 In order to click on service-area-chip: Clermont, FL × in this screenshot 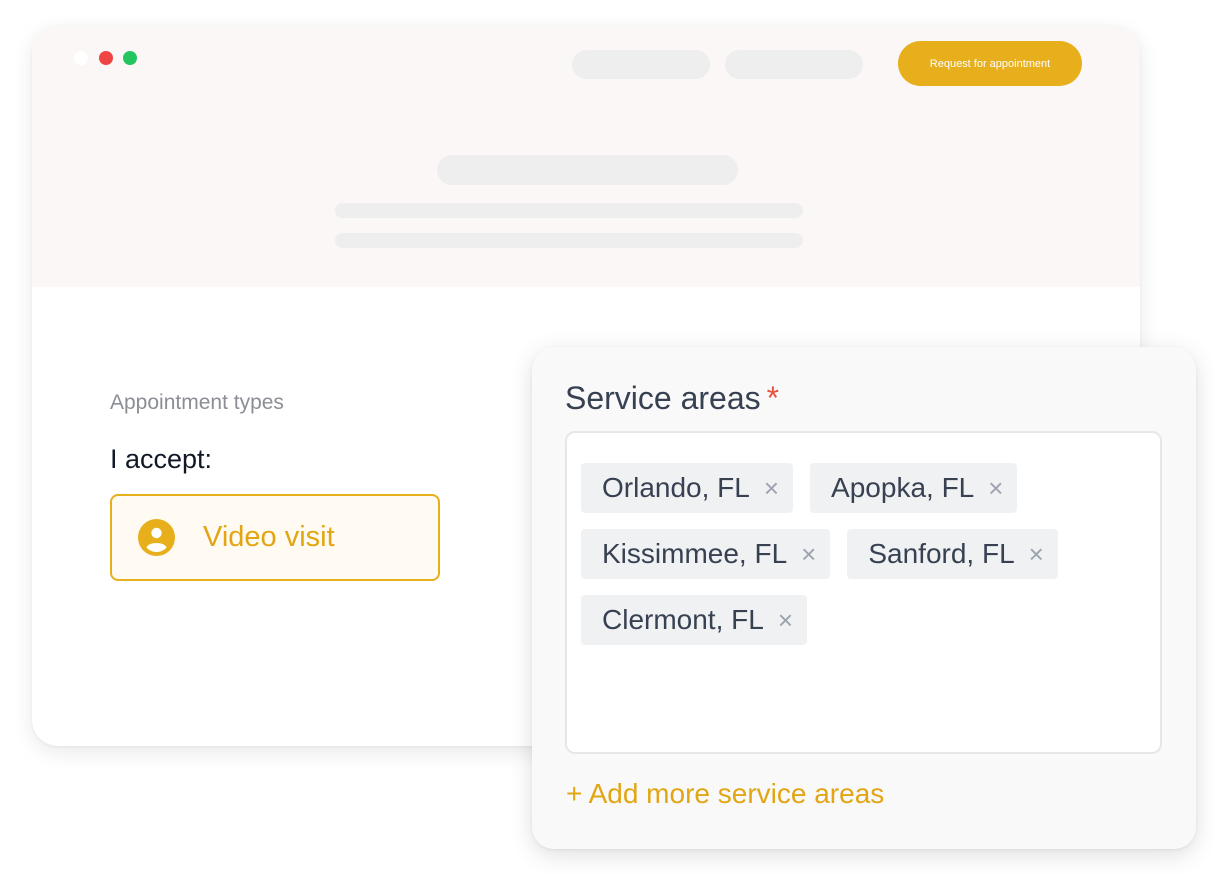, I will do `click(694, 620)`.